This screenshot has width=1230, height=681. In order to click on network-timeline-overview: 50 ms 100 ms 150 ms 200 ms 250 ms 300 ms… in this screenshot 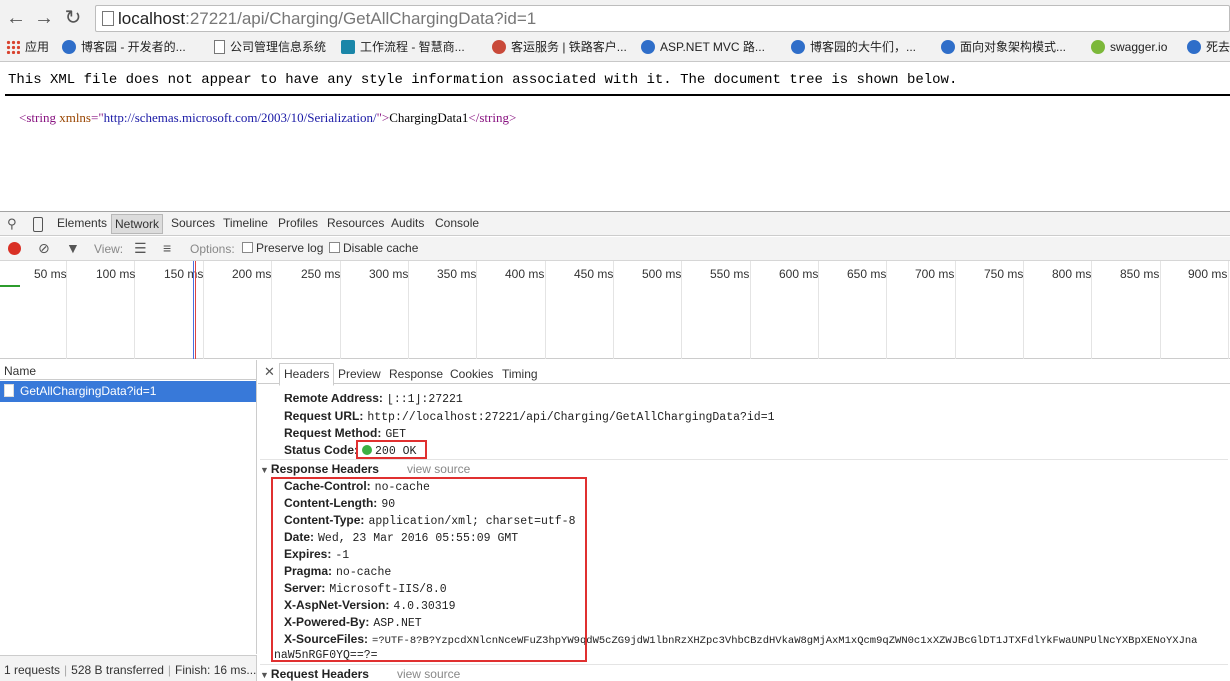, I will do `click(615, 310)`.